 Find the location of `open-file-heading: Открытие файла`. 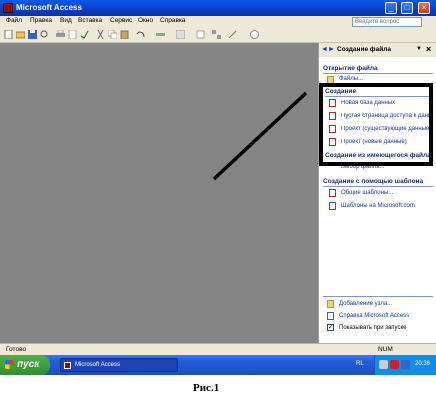

open-file-heading: Открытие файла is located at coordinates (350, 68).